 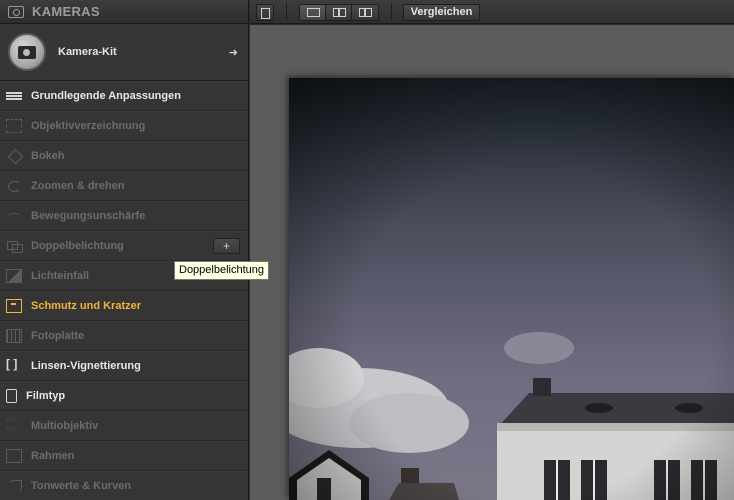 What do you see at coordinates (48, 156) in the screenshot?
I see `sidebar-item-label: Bokeh` at bounding box center [48, 156].